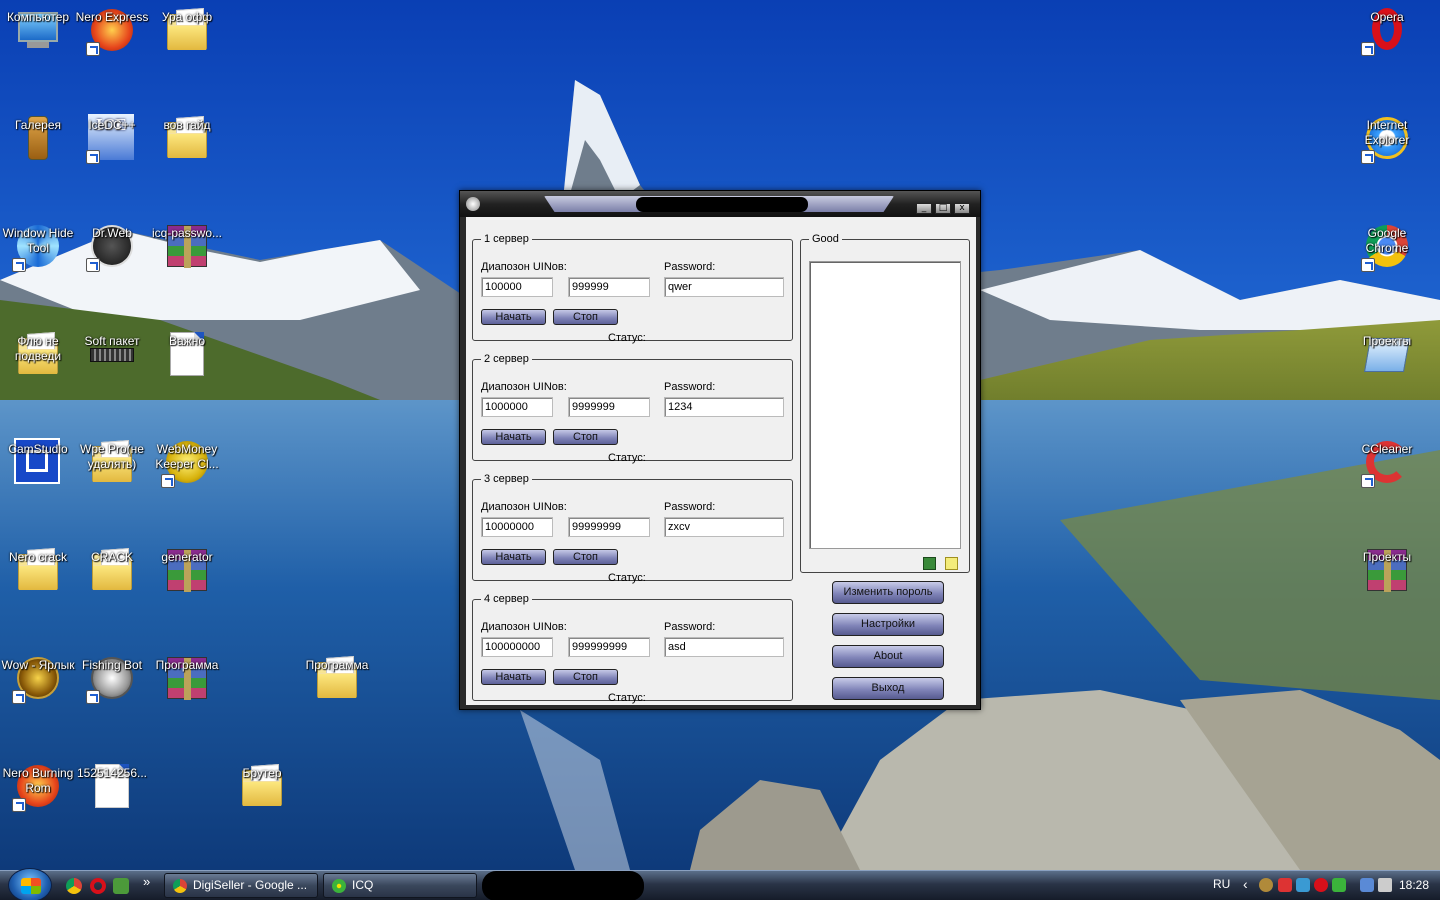  I want to click on tray-icq-icon, so click(1339, 885).